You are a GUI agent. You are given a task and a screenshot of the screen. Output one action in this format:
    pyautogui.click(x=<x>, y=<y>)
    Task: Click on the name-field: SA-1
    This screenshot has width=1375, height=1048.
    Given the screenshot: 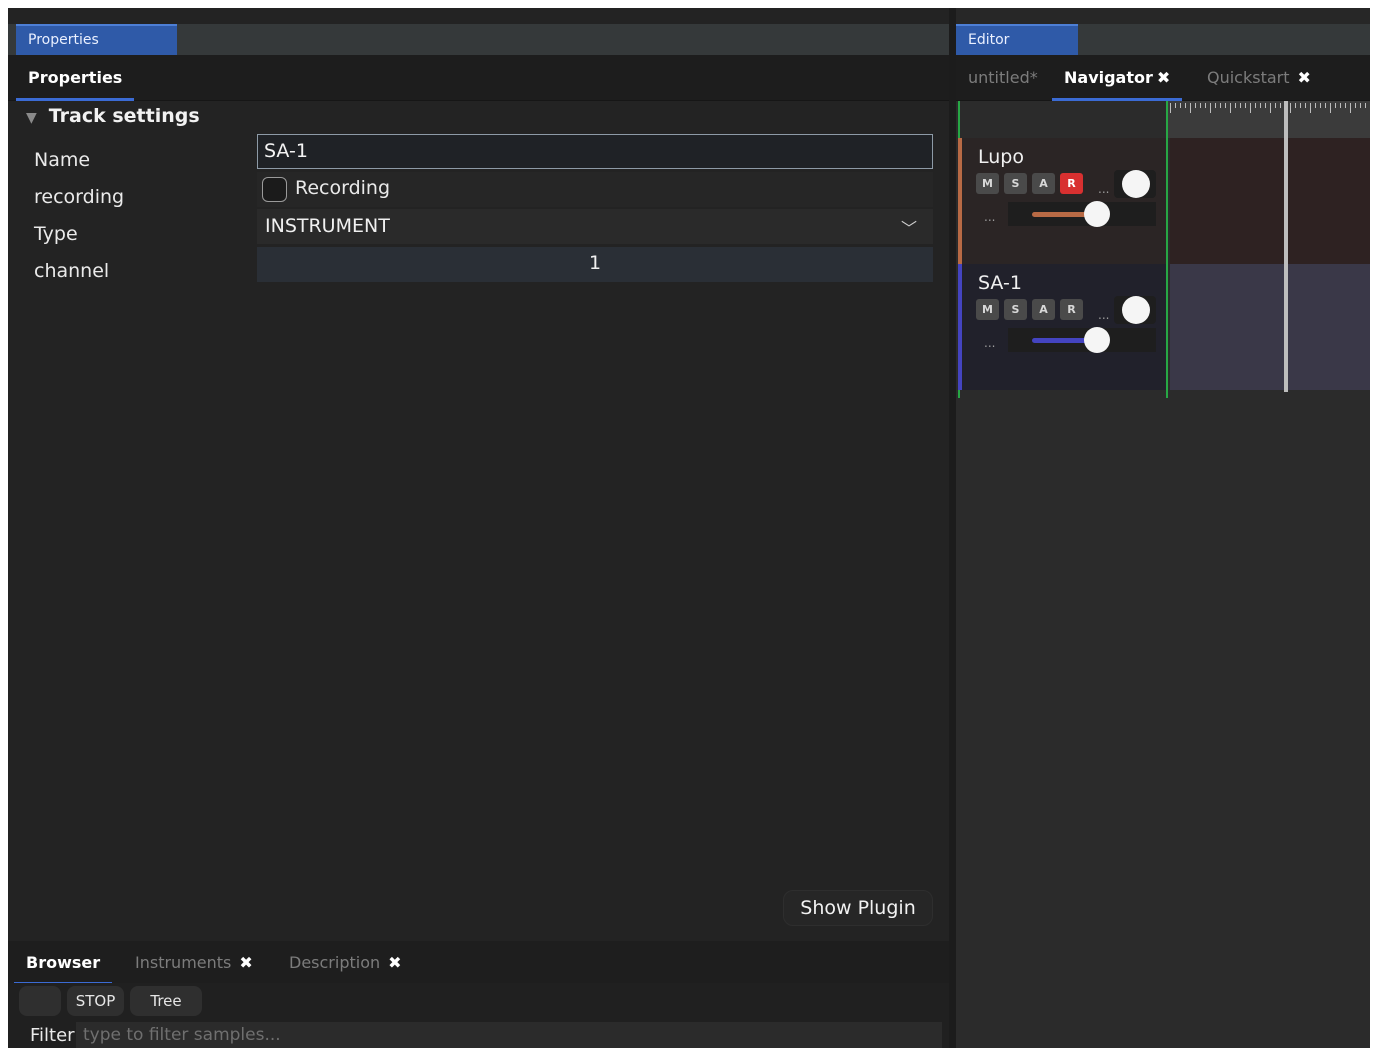 What is the action you would take?
    pyautogui.click(x=595, y=151)
    